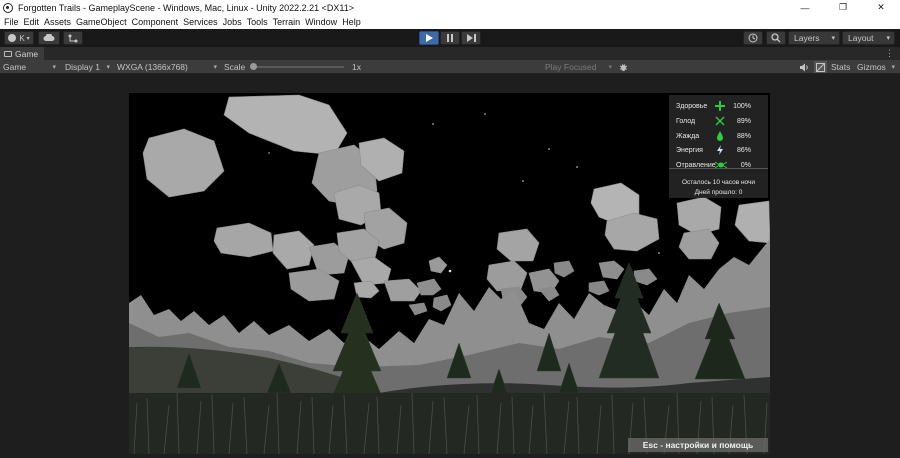 The width and height of the screenshot is (900, 458). I want to click on mute-audio-button, so click(804, 67).